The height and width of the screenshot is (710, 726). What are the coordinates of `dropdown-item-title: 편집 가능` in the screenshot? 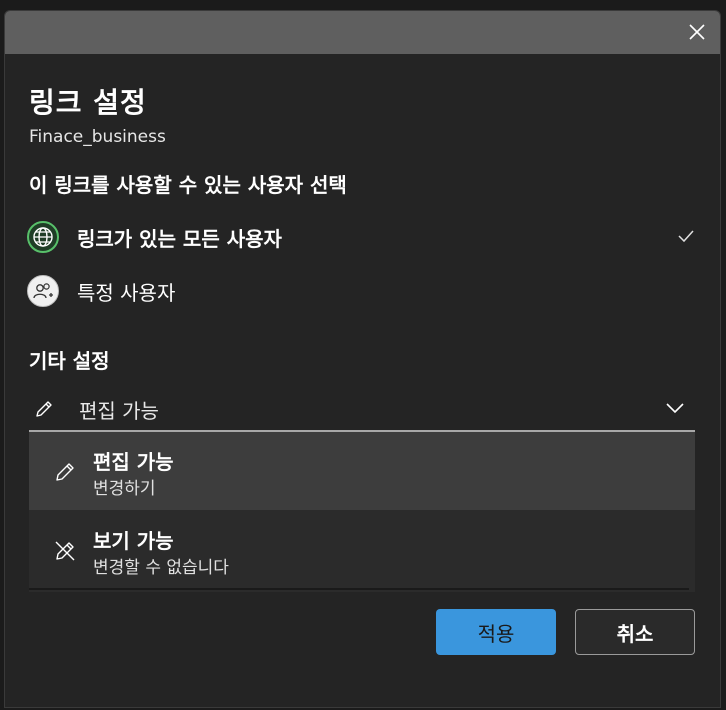 It's located at (133, 462).